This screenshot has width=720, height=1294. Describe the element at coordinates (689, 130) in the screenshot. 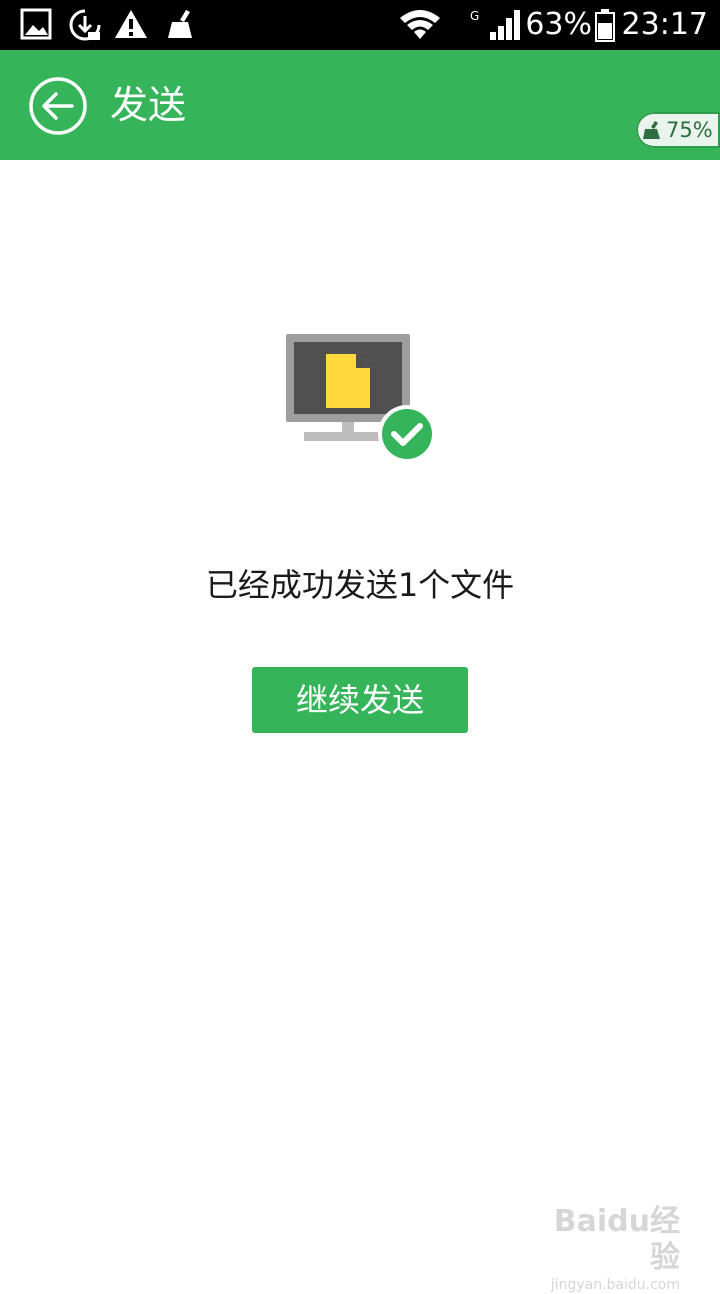

I see `clean-badge-text: 75%` at that location.